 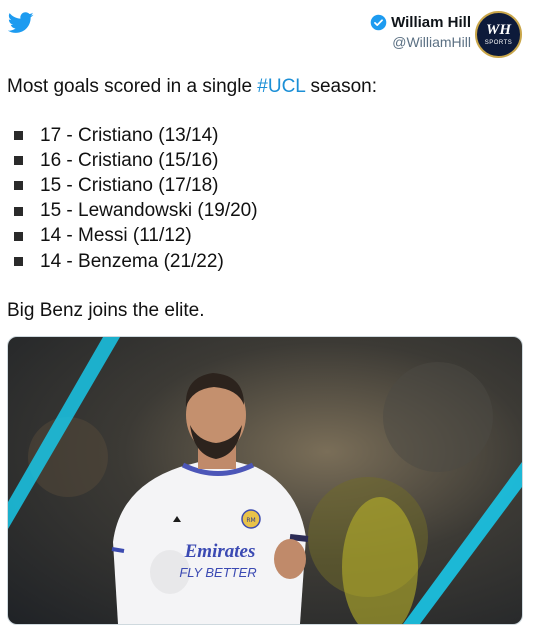 What do you see at coordinates (498, 43) in the screenshot?
I see `avatar-subtext: SPORTS` at bounding box center [498, 43].